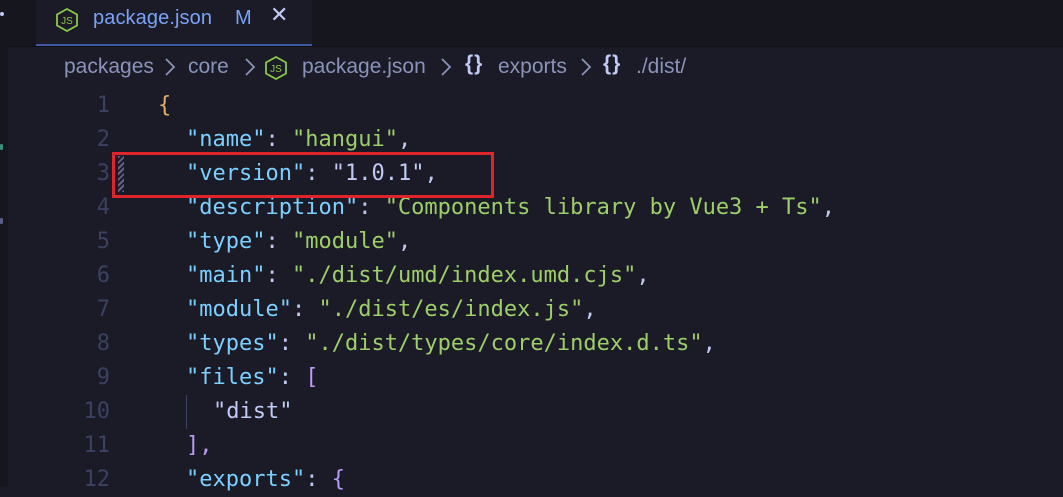 This screenshot has height=497, width=1063. I want to click on json-value: "./dist/es/index.js", so click(451, 309).